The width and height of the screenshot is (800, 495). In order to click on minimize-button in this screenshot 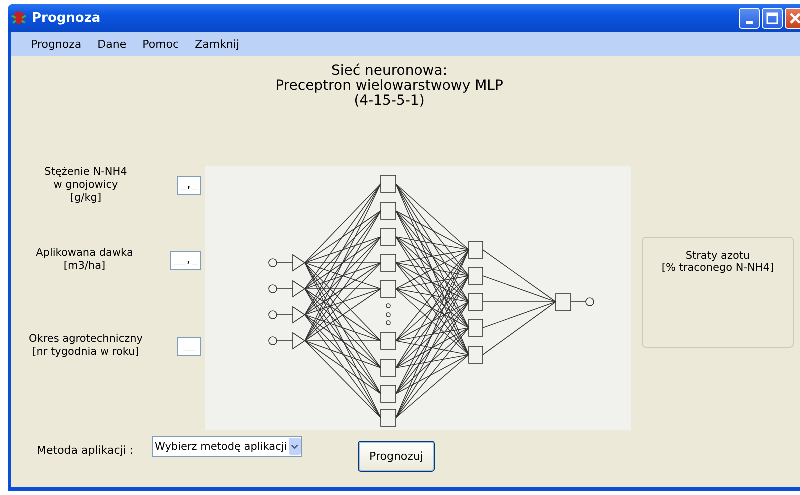, I will do `click(749, 18)`.